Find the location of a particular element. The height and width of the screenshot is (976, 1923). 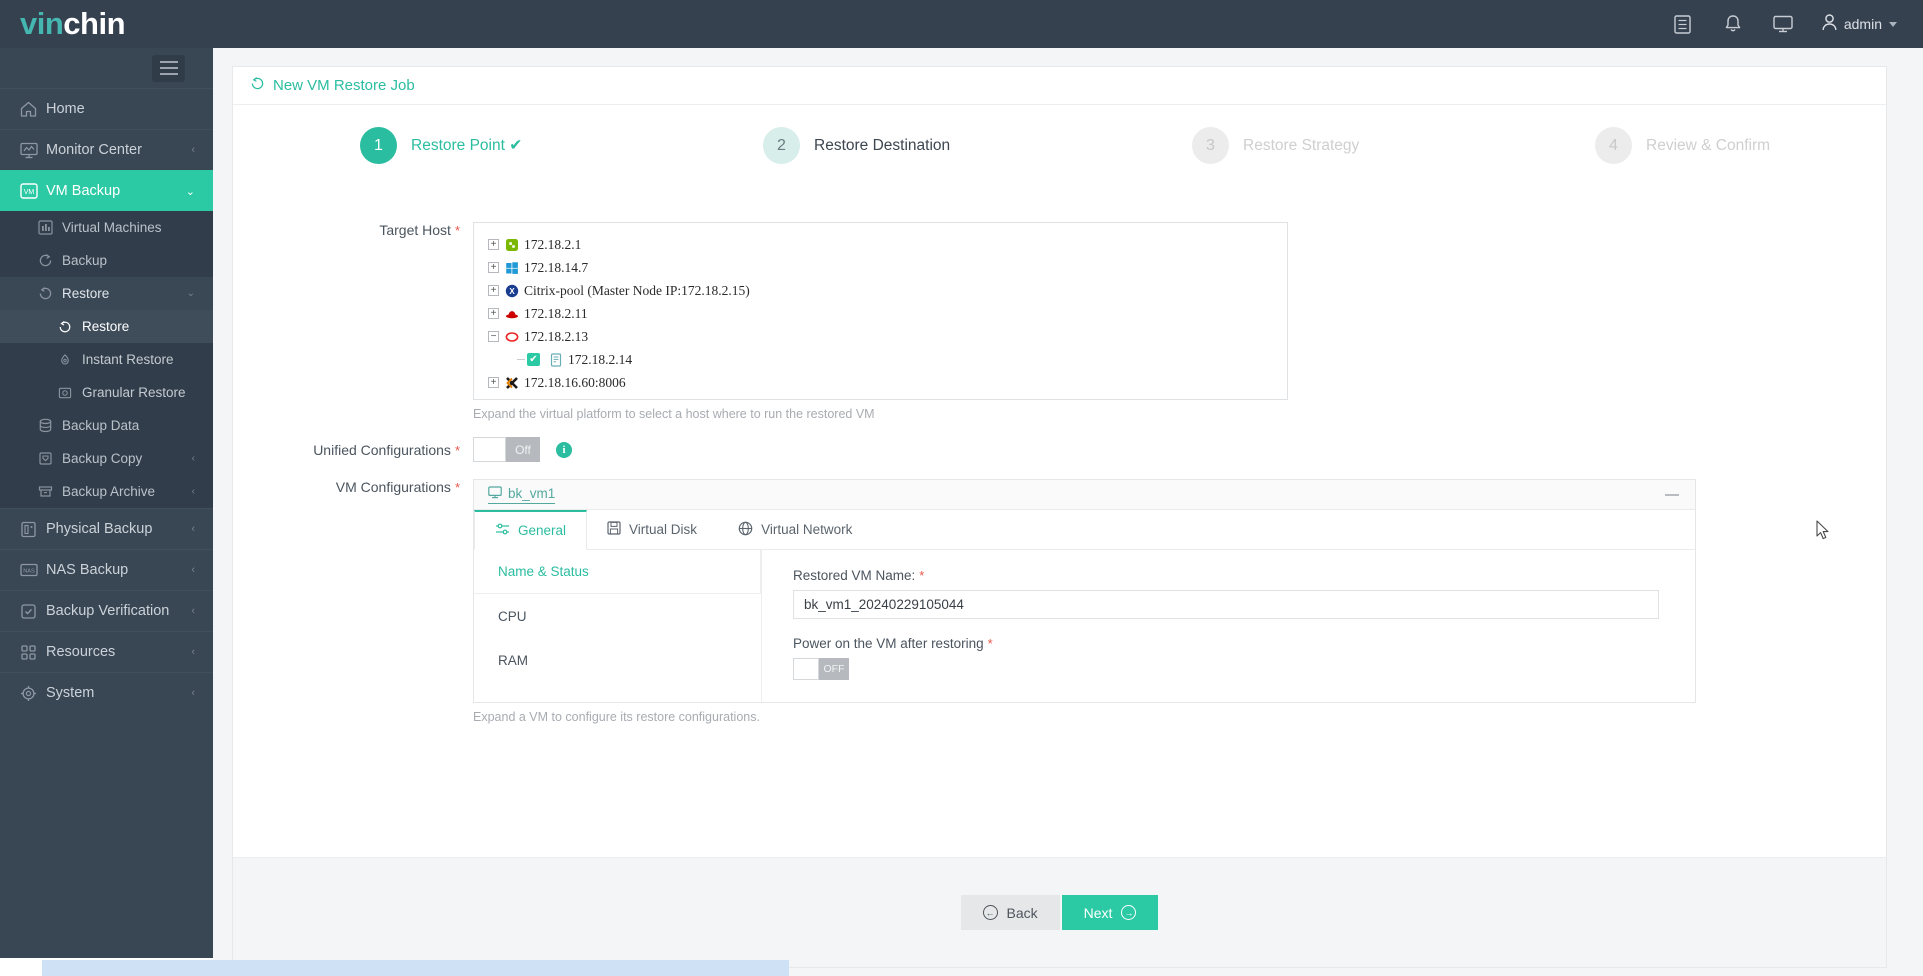

back-button-label: Back is located at coordinates (1022, 912).